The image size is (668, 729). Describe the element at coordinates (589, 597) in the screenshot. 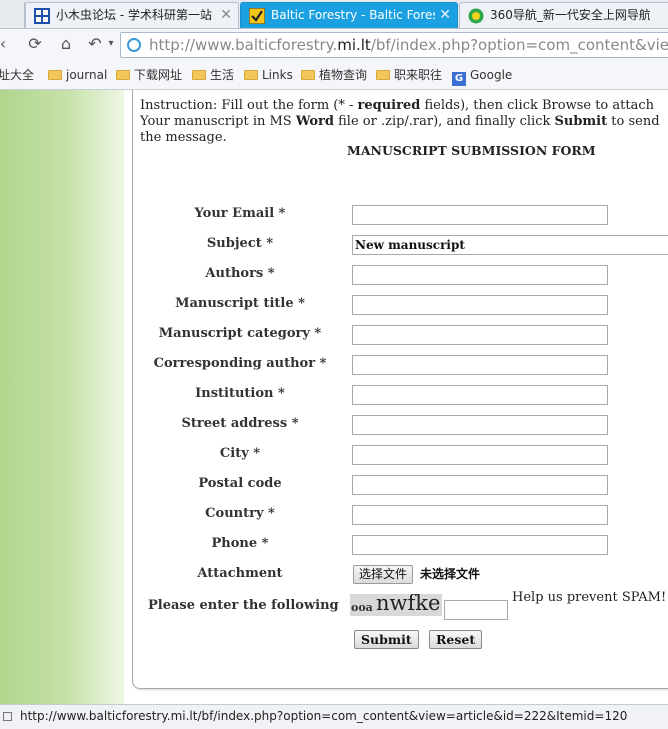

I see `spam-note: Help us prevent SPAM!` at that location.